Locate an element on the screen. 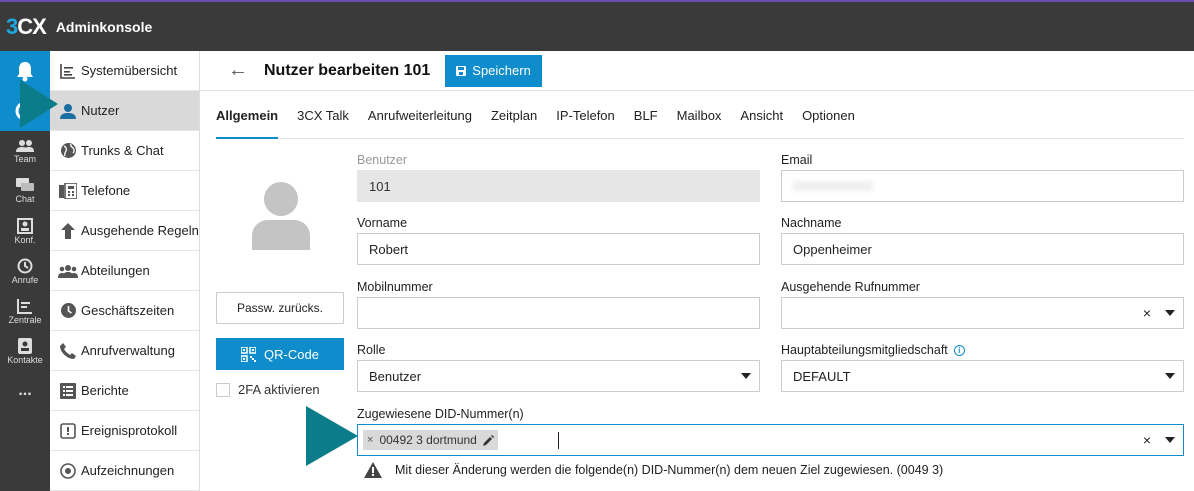 The height and width of the screenshot is (491, 1194). save-icon is located at coordinates (461, 70).